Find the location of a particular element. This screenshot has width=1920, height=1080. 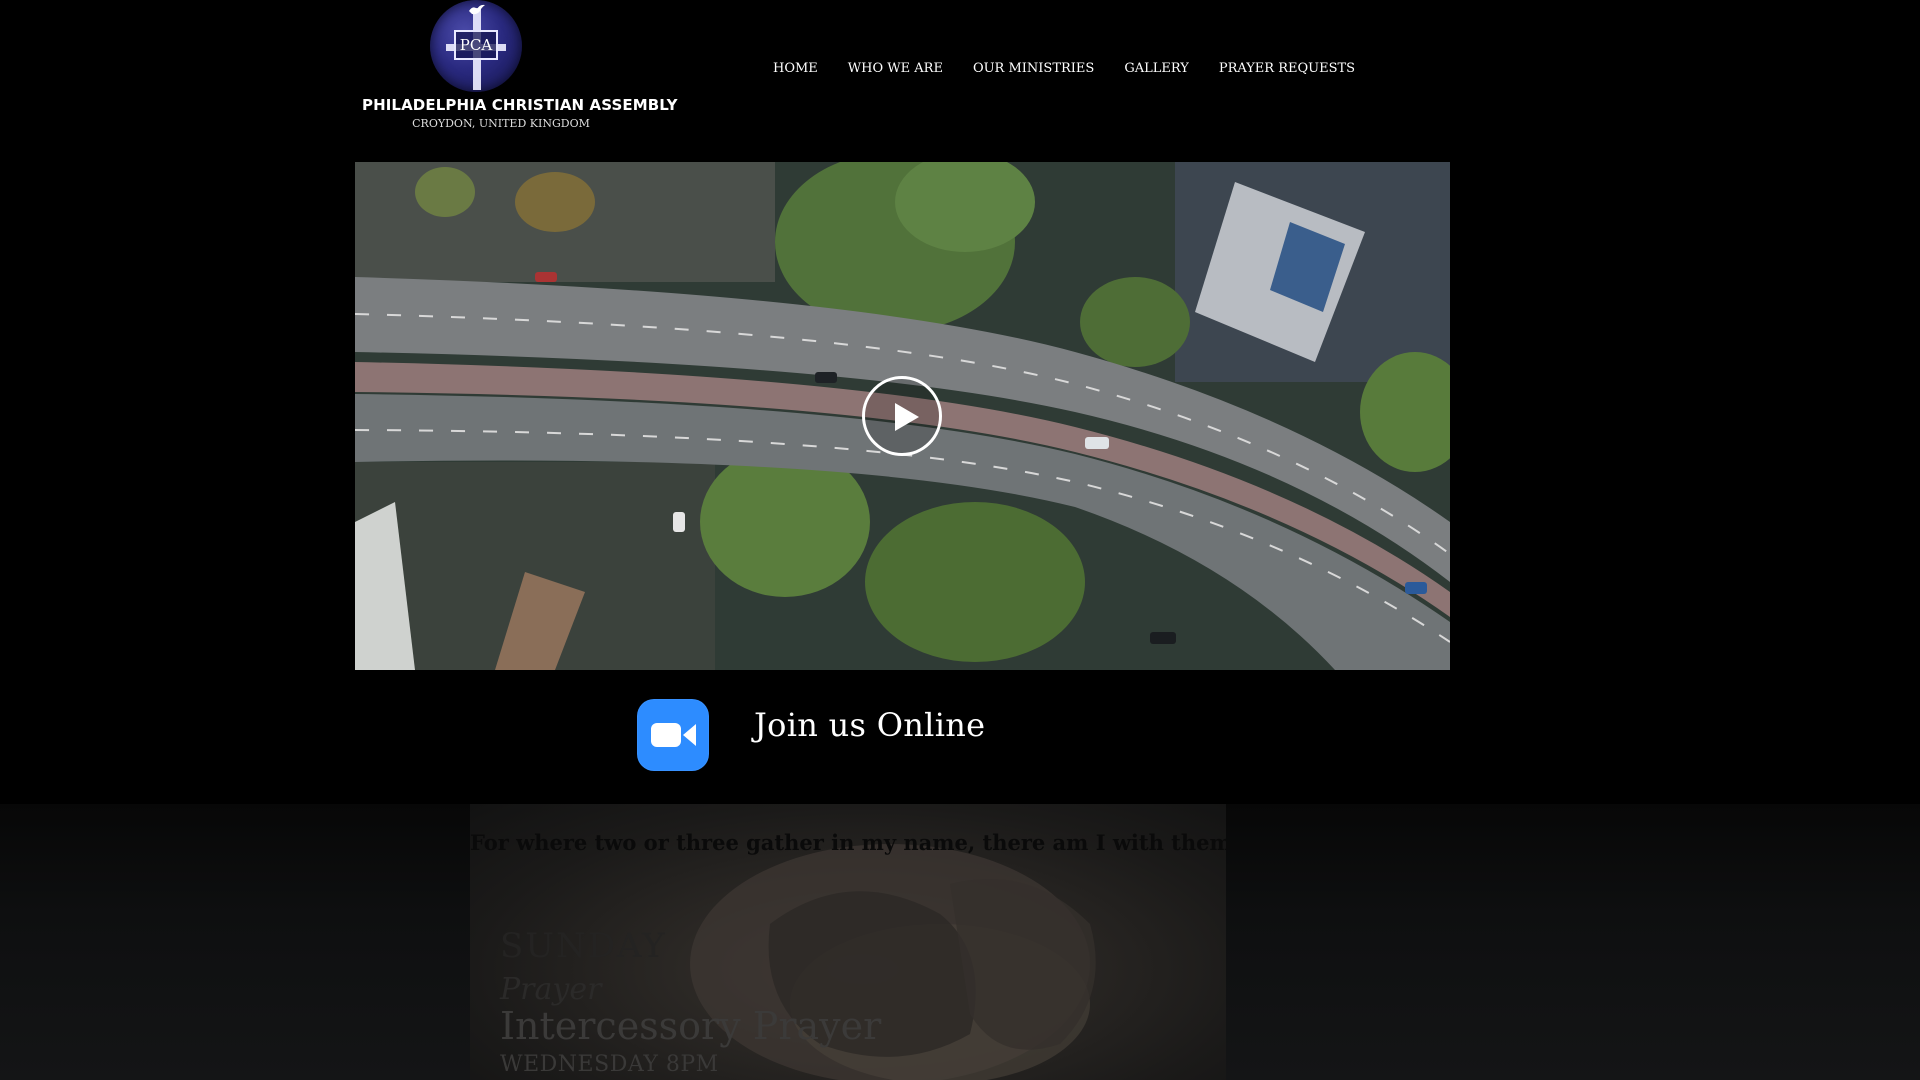

intercessory-prayer-title: Intercessory Prayer is located at coordinates (691, 1026).